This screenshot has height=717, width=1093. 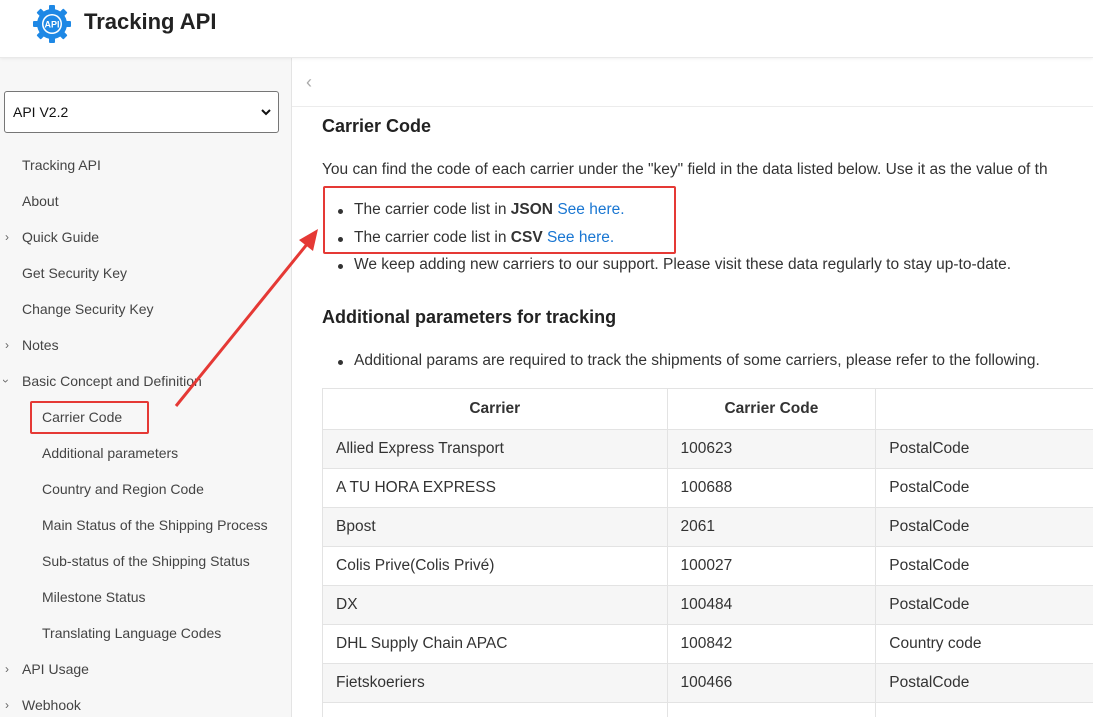 I want to click on chevron-left-icon: ‹, so click(x=309, y=82).